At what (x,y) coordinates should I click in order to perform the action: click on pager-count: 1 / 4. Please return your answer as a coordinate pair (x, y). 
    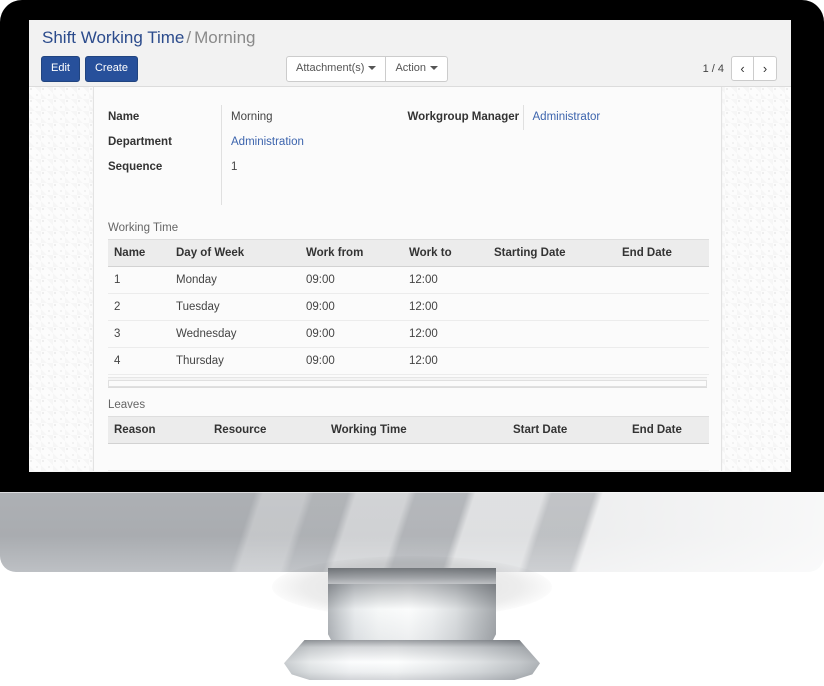
    Looking at the image, I should click on (713, 68).